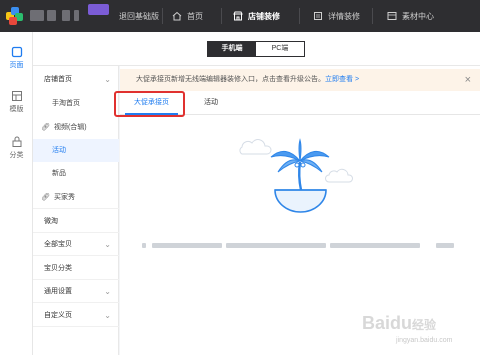 This screenshot has width=480, height=355. What do you see at coordinates (58, 268) in the screenshot?
I see `menu-item-label: 宝贝分类` at bounding box center [58, 268].